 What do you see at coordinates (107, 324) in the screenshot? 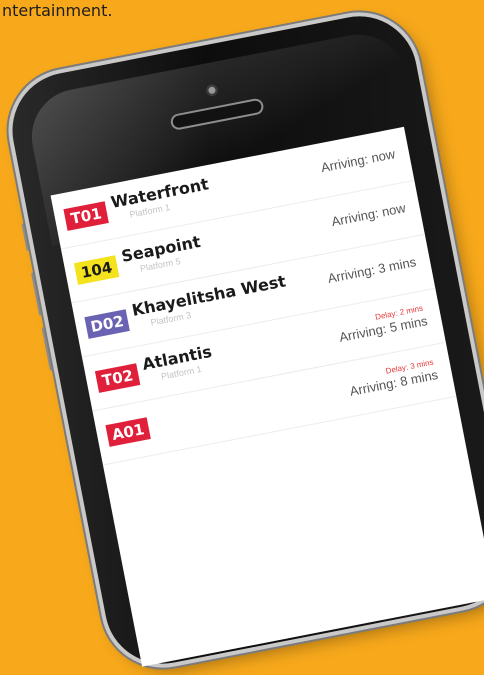
I see `route-badge: D02` at bounding box center [107, 324].